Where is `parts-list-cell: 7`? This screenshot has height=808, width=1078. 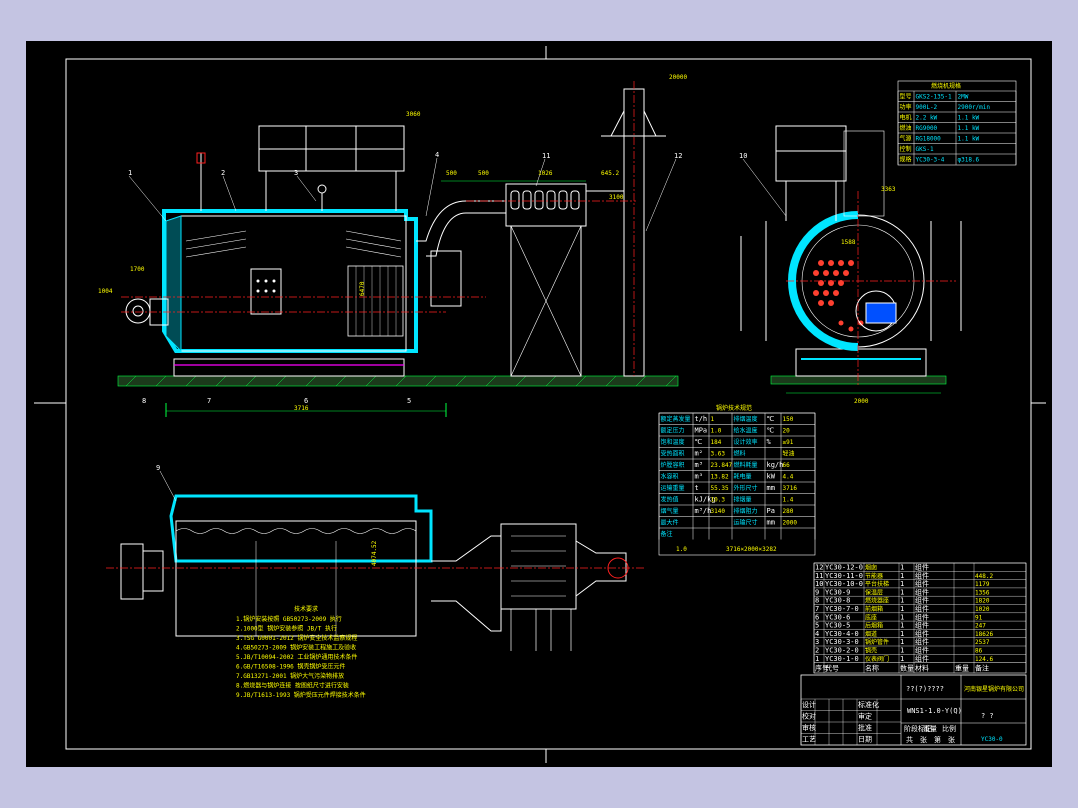 parts-list-cell: 7 is located at coordinates (817, 609).